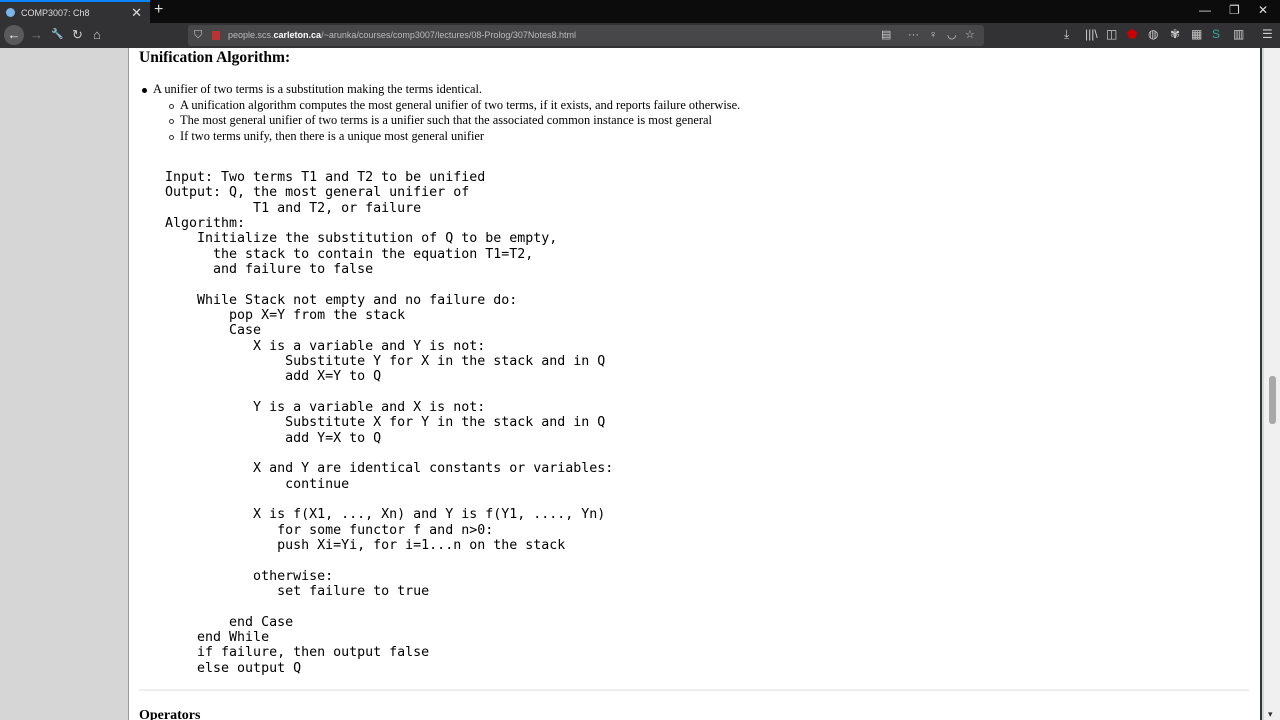 The image size is (1280, 720). I want to click on minimize-button: —, so click(1205, 10).